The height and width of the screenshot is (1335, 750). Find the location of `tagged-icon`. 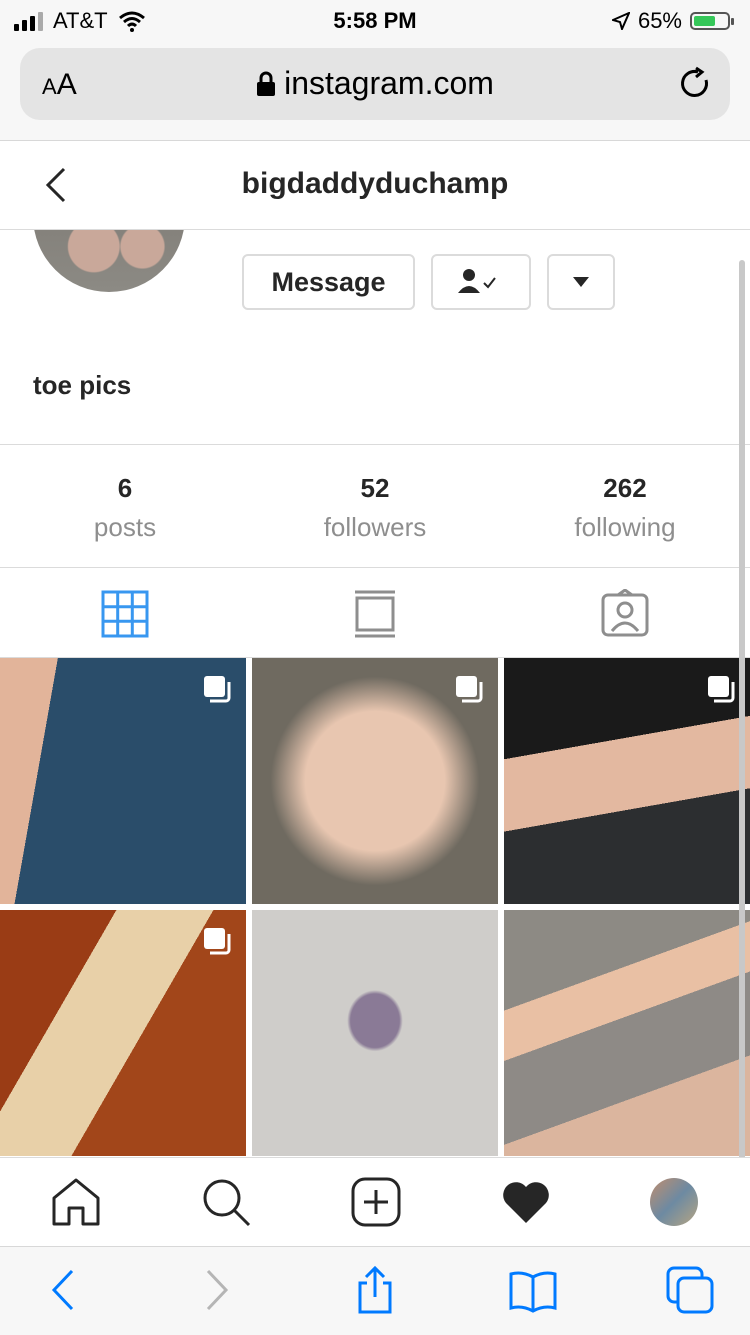

tagged-icon is located at coordinates (625, 614).